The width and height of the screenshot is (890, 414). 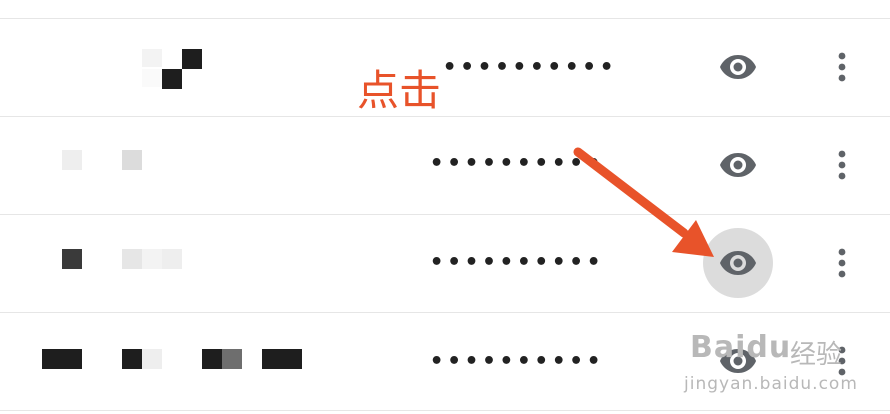 I want to click on baidu-watermark: Baidu 经验 jingyan.baidu.com, so click(x=777, y=365).